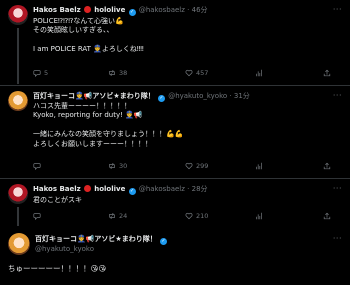 The image size is (350, 285). I want to click on like-button: 457, so click(196, 73).